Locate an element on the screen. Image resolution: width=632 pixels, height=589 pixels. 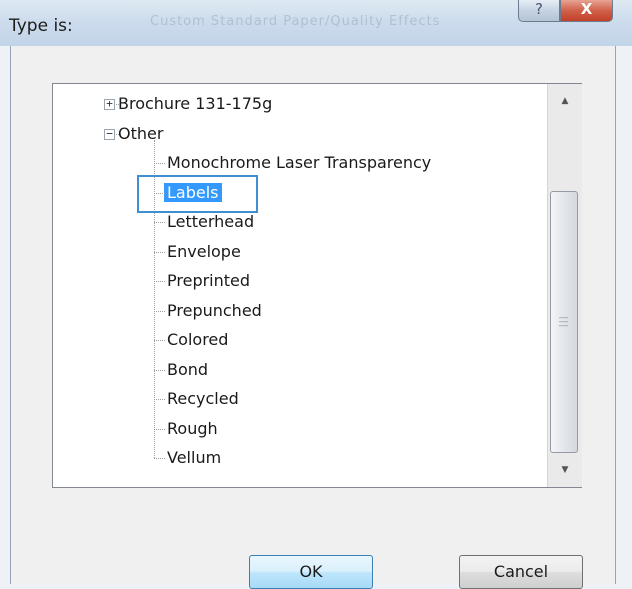
tree-item-label: Preprinted is located at coordinates (209, 280).